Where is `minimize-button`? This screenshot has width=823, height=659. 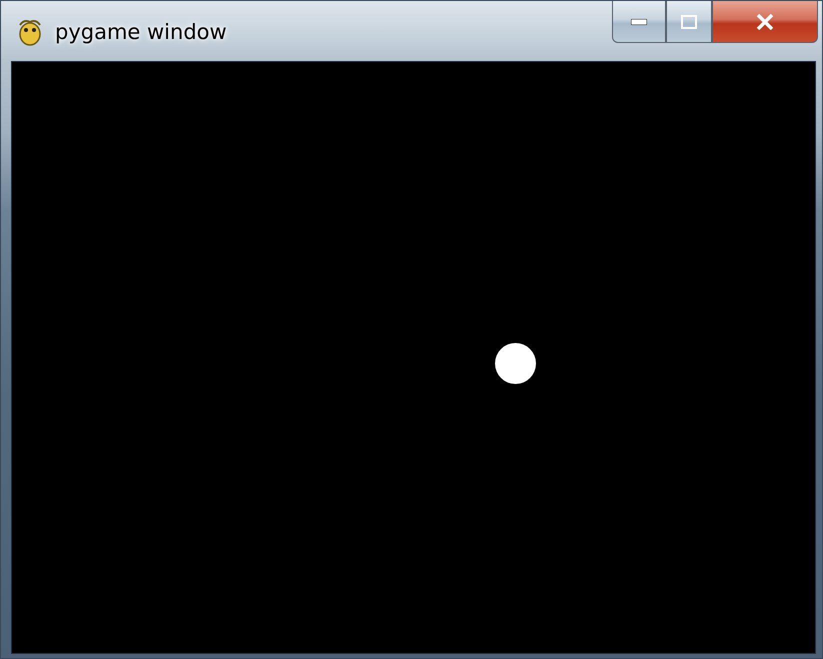 minimize-button is located at coordinates (639, 22).